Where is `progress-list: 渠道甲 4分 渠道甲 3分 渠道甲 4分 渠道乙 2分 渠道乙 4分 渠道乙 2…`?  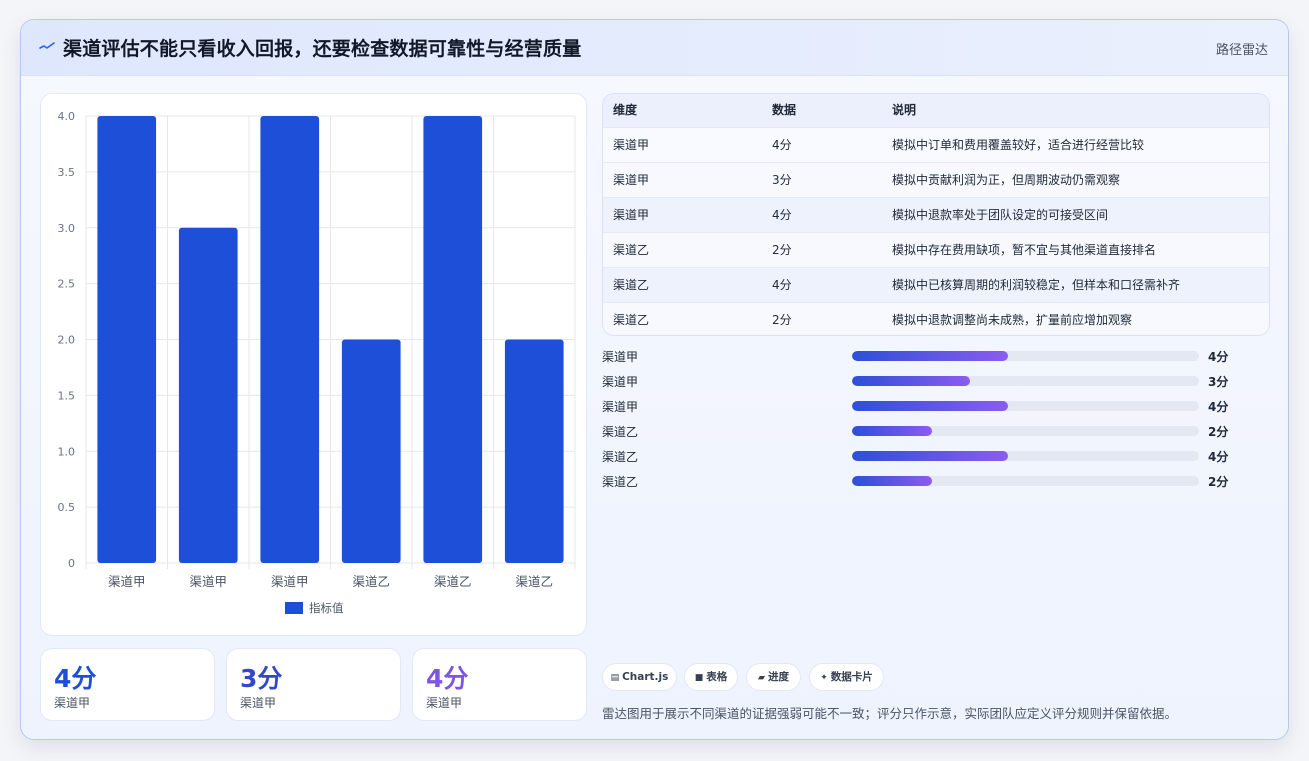 progress-list: 渠道甲 4分 渠道甲 3分 渠道甲 4分 渠道乙 2分 渠道乙 4分 渠道乙 2… is located at coordinates (936, 421).